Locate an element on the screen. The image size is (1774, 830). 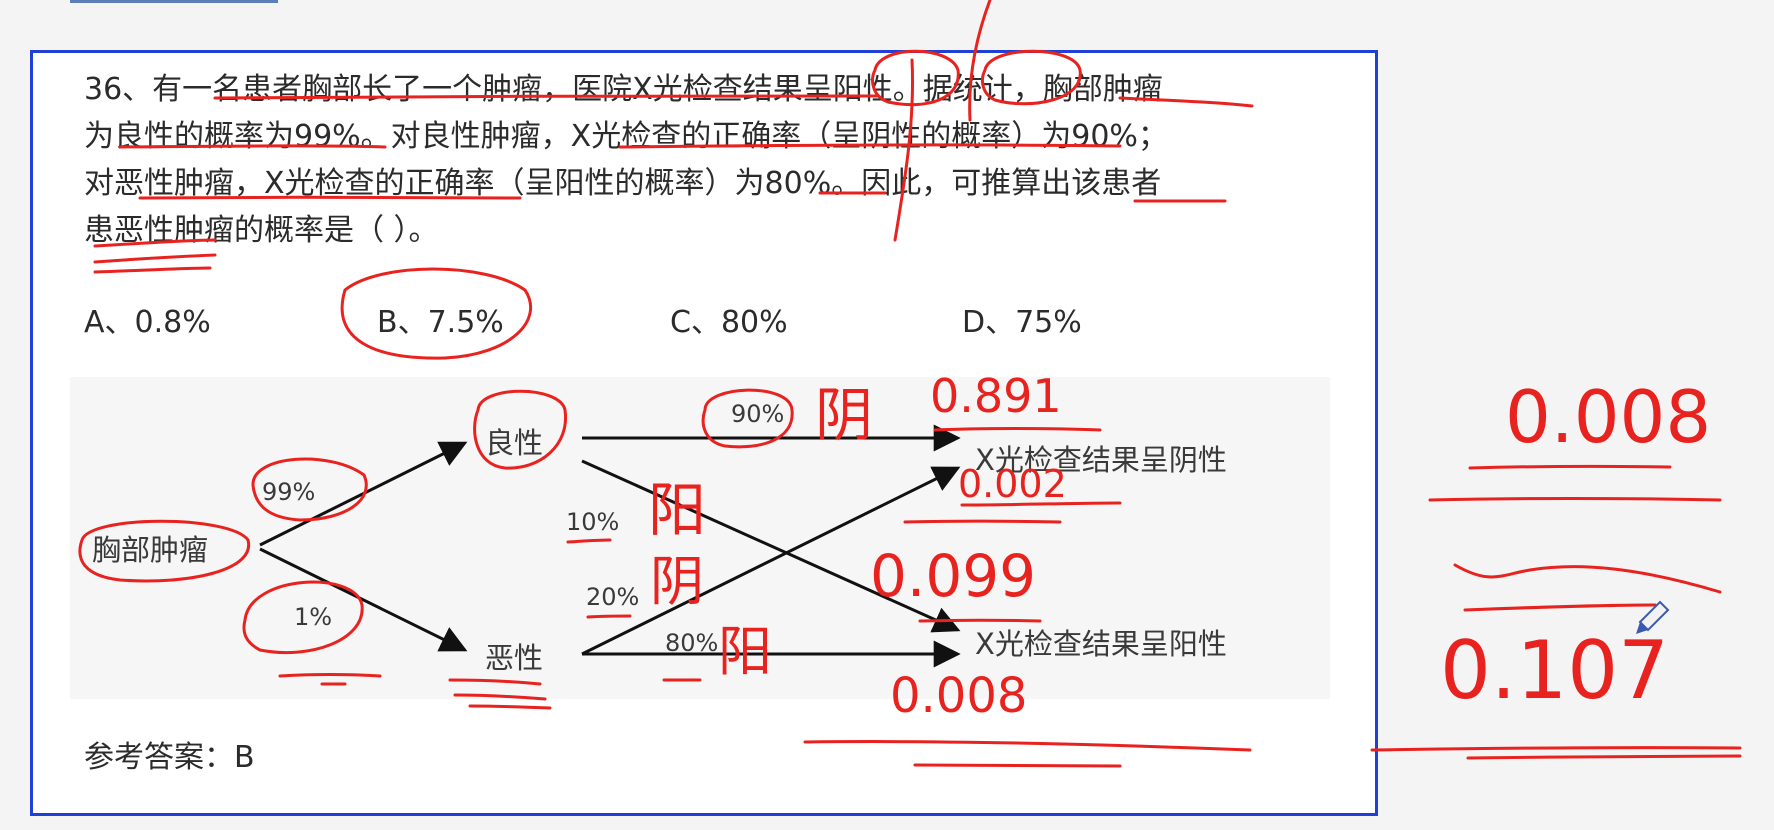
edge-malignant-neg is located at coordinates (771, 561).